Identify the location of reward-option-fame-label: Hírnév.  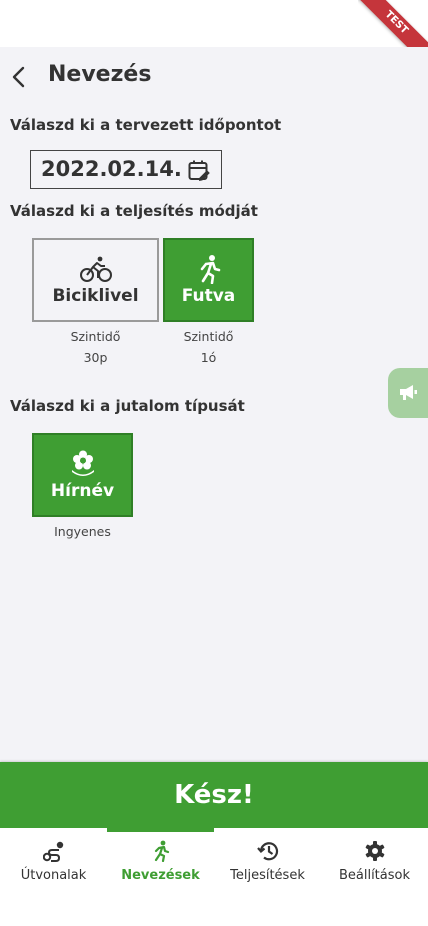
(82, 491).